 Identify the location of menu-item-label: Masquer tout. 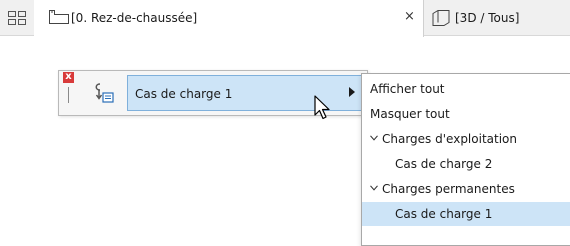
(410, 114).